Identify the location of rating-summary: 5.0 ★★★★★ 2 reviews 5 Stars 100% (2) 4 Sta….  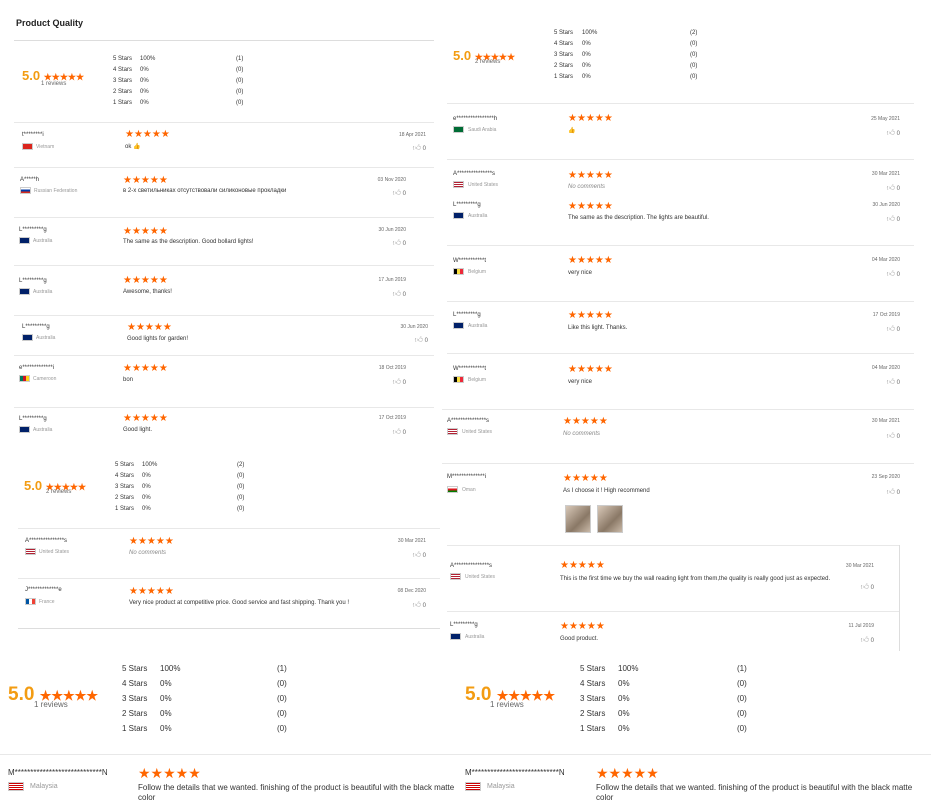
(583, 60).